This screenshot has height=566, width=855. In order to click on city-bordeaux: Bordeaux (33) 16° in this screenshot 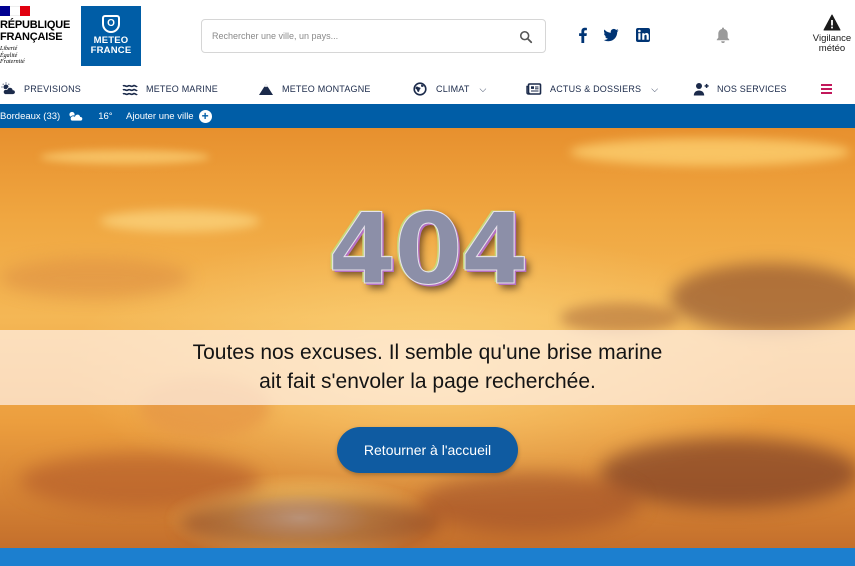, I will do `click(56, 116)`.